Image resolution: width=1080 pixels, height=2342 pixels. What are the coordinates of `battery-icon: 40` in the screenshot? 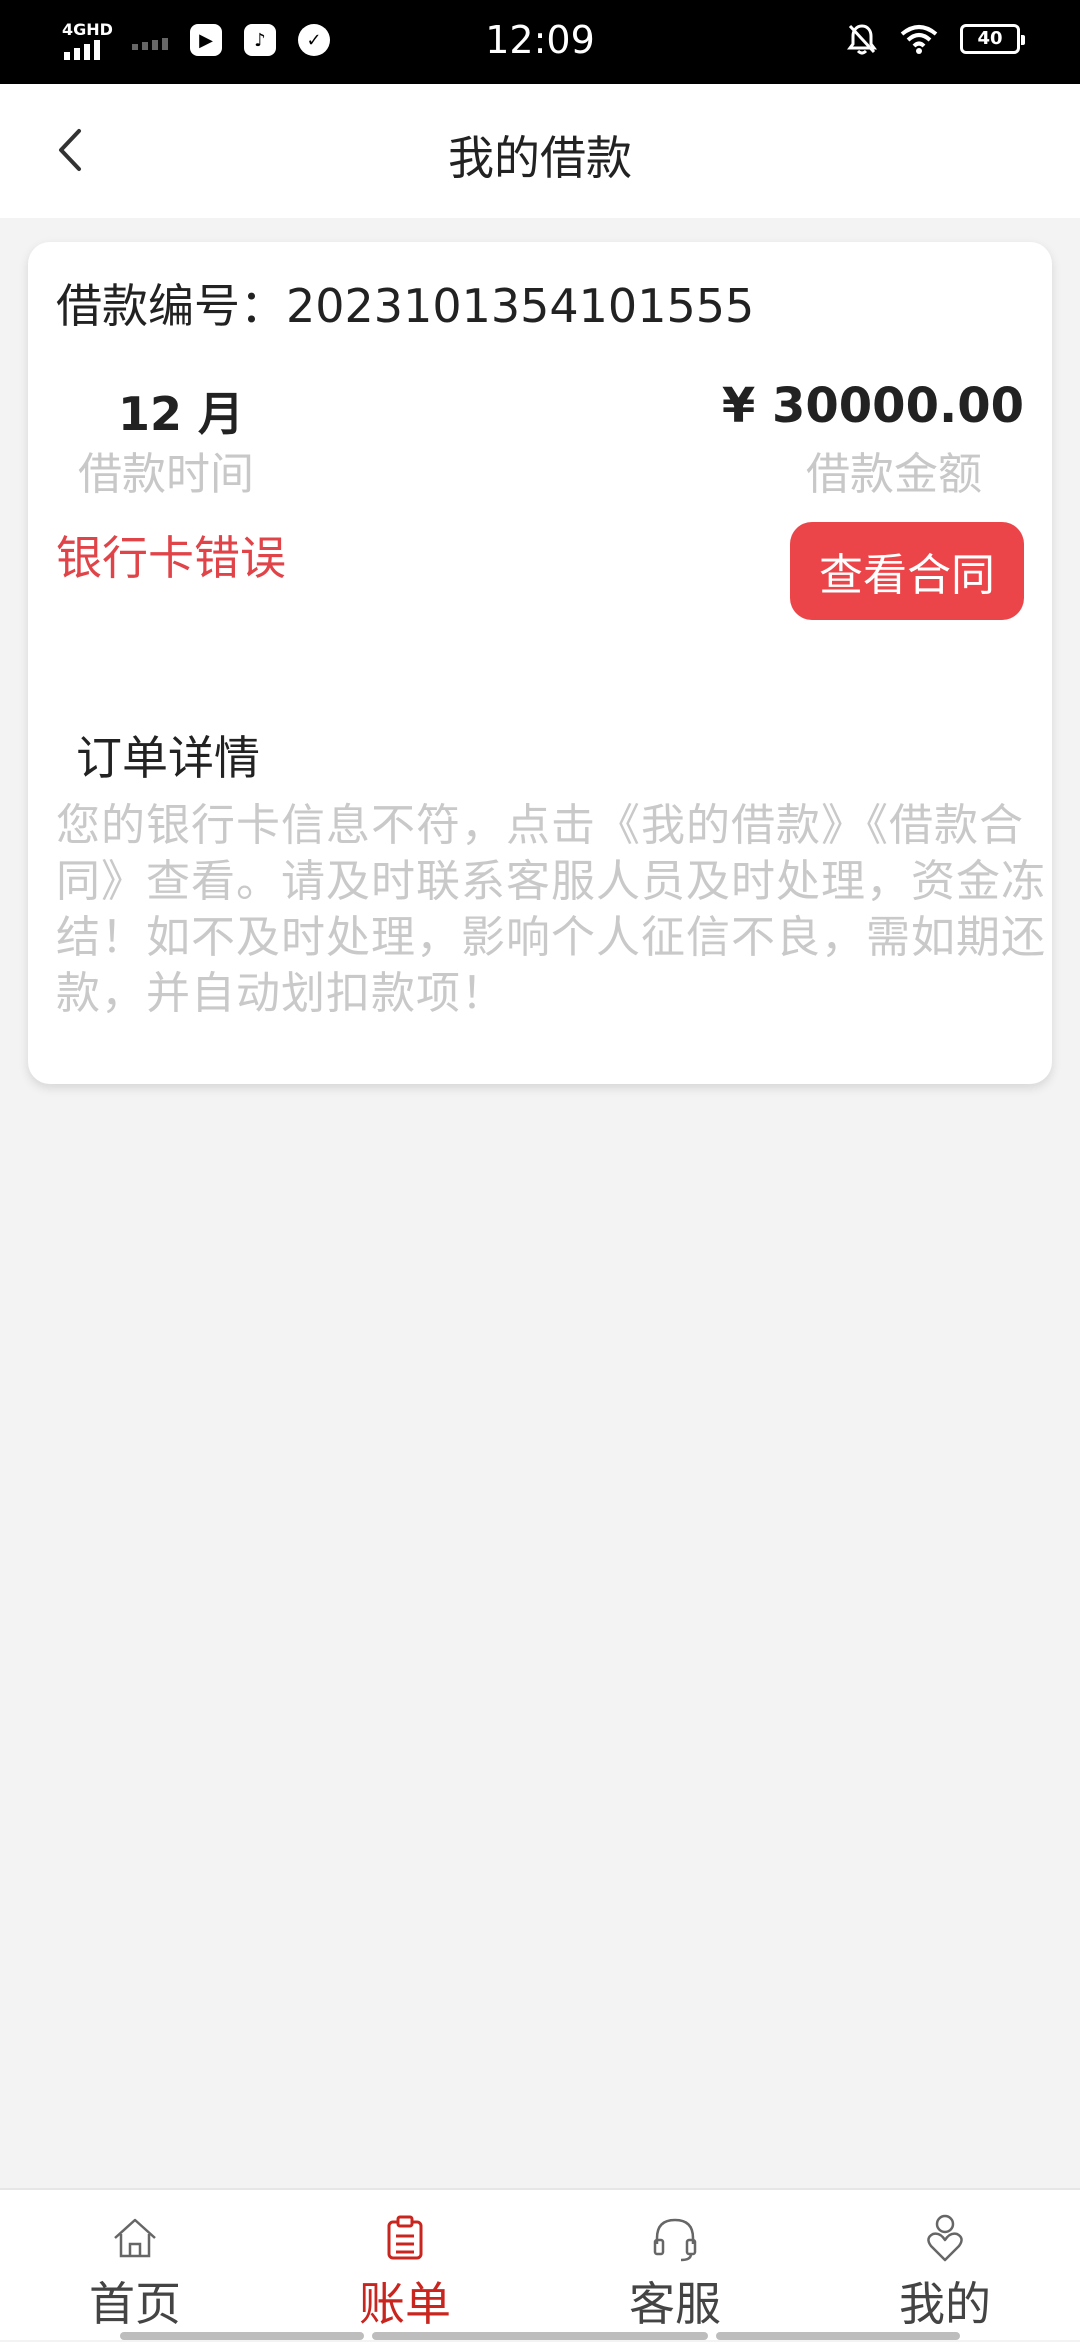 It's located at (992, 39).